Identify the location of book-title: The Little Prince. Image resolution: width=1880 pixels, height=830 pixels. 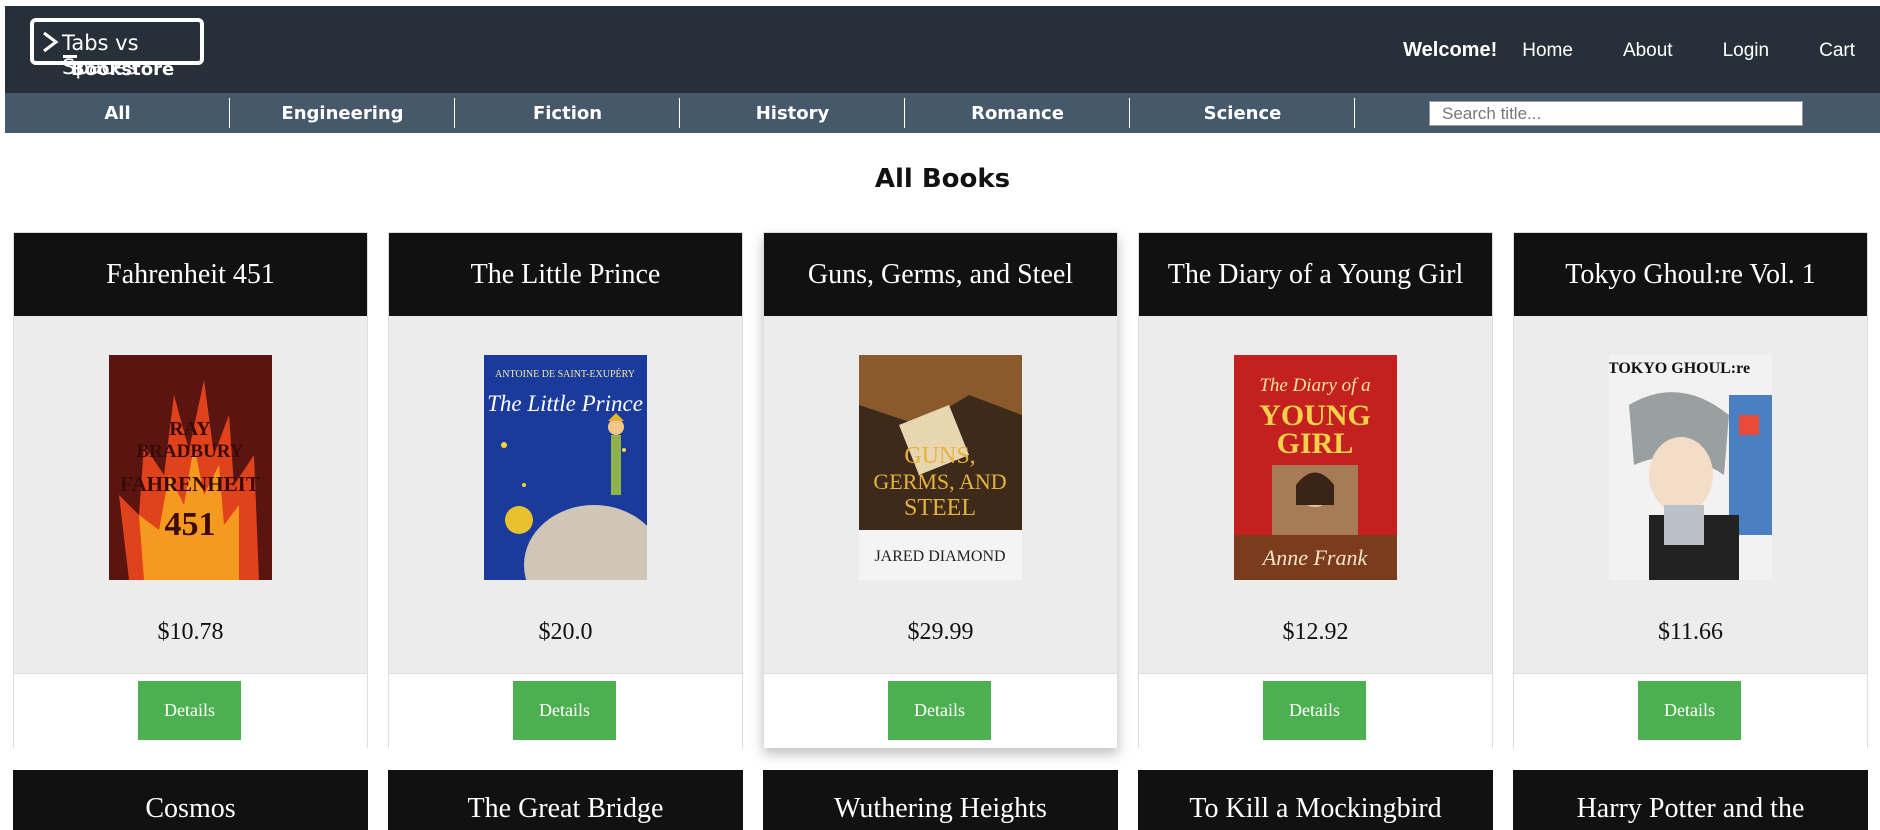
(565, 274).